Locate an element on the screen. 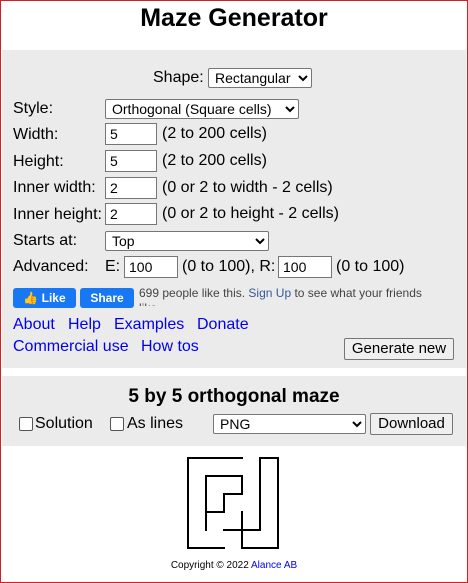 The width and height of the screenshot is (468, 583). how-tos-link: How tos is located at coordinates (170, 347).